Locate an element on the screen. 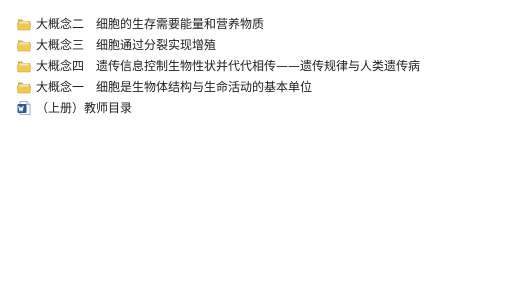 The width and height of the screenshot is (518, 289). folder-item: 大概念四 遗传信息控制生物性状并代代相传——遗传规律与人类遗传病 is located at coordinates (266, 65).